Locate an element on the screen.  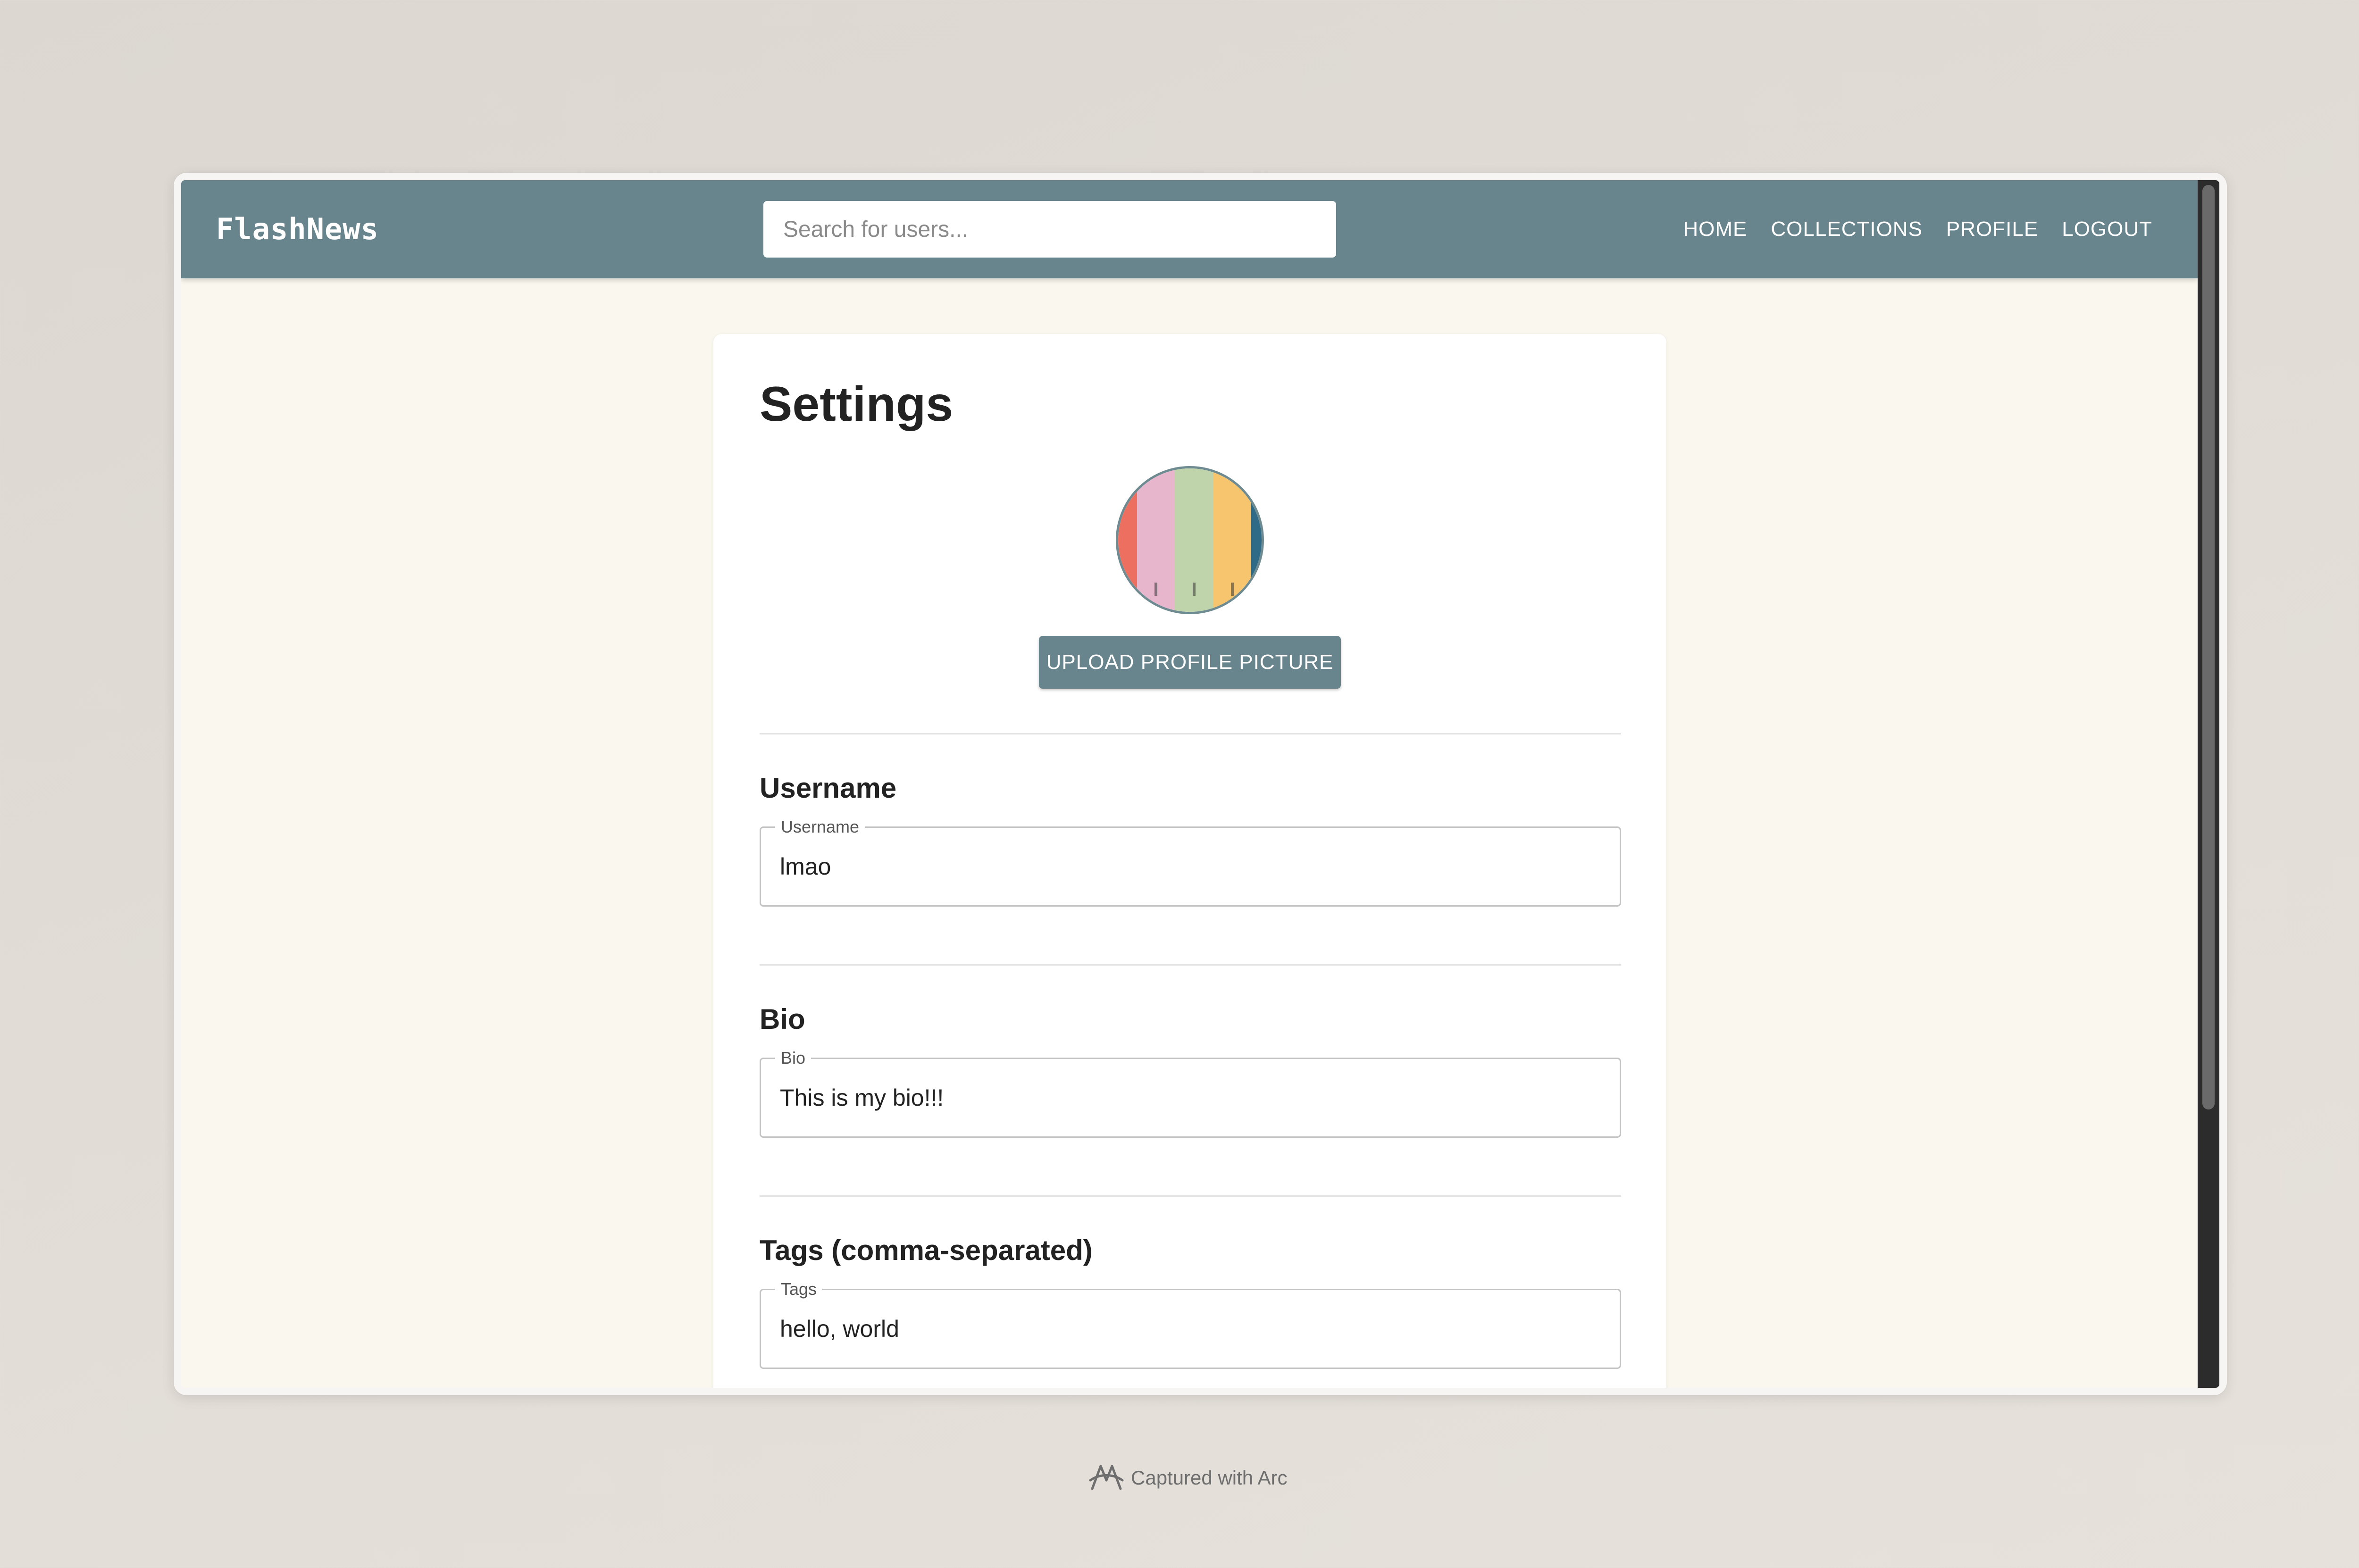
tags-input is located at coordinates (1185, 1329).